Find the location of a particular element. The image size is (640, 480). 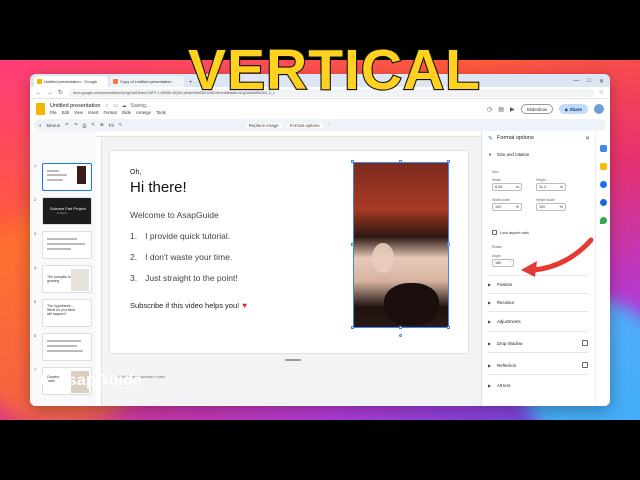

undo-icon: ↶ is located at coordinates (67, 125).